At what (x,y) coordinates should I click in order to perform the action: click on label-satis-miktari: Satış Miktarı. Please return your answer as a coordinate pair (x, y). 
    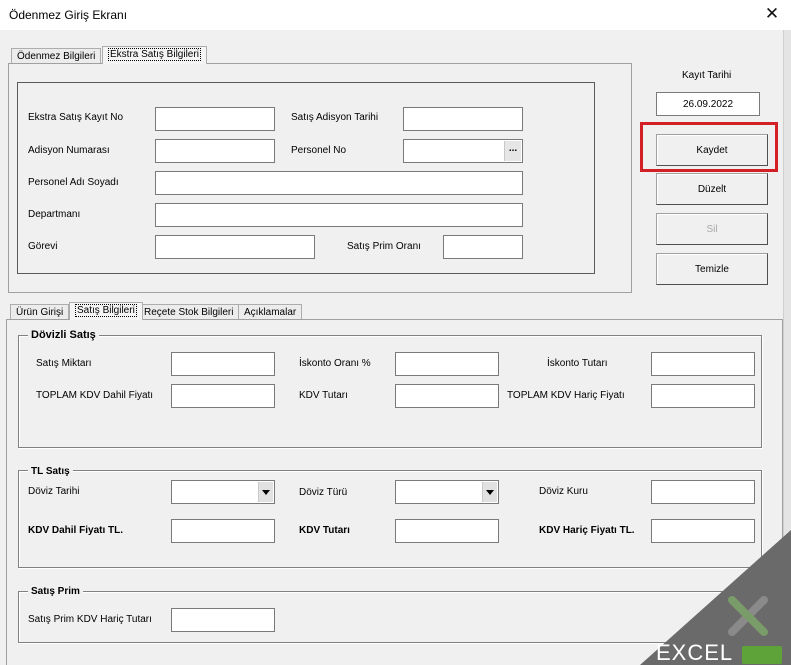
    Looking at the image, I should click on (64, 363).